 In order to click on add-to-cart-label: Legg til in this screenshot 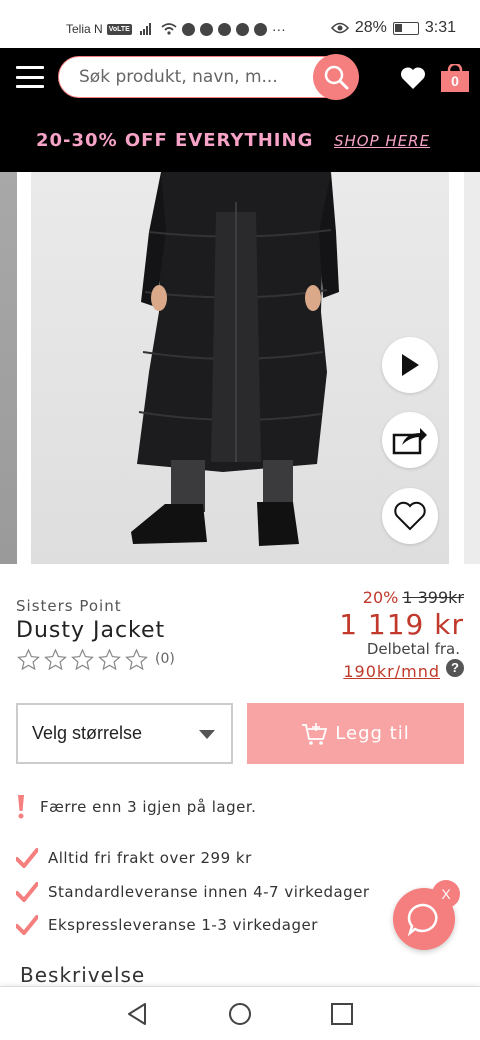, I will do `click(372, 733)`.